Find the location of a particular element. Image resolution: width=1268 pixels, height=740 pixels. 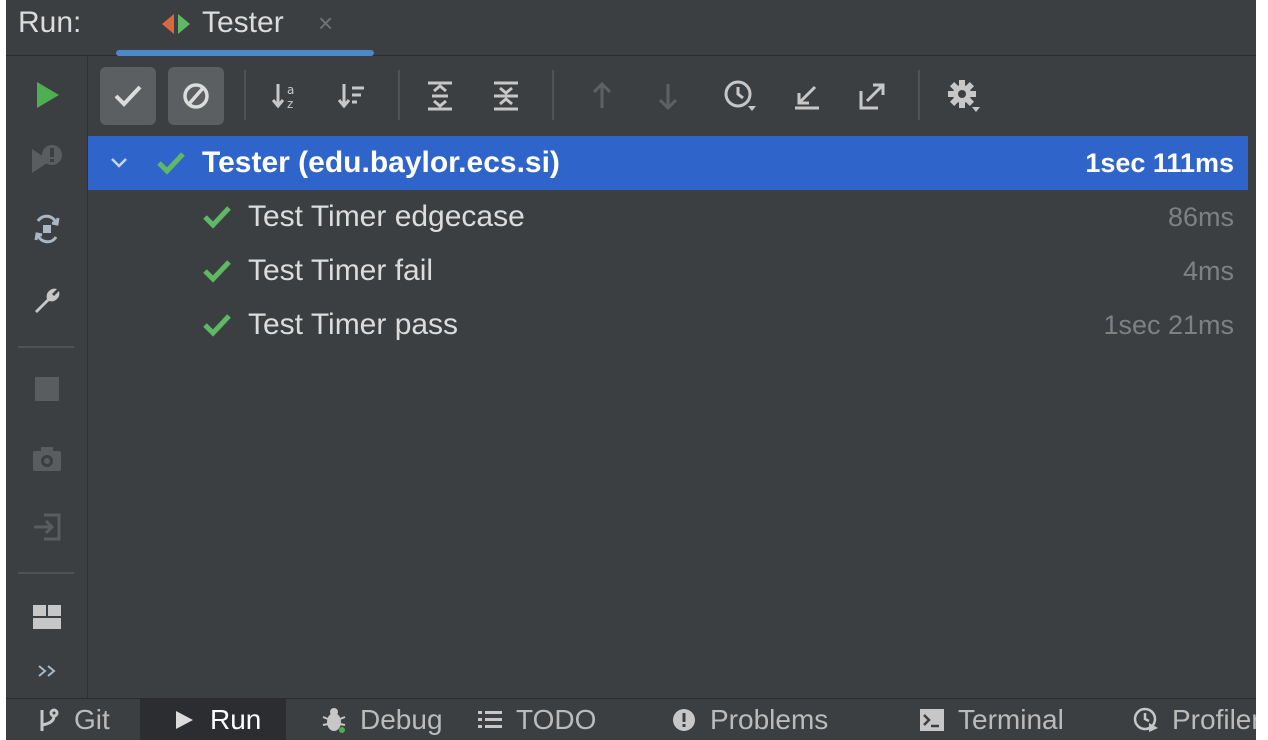

svg-text: a is located at coordinates (290, 90).